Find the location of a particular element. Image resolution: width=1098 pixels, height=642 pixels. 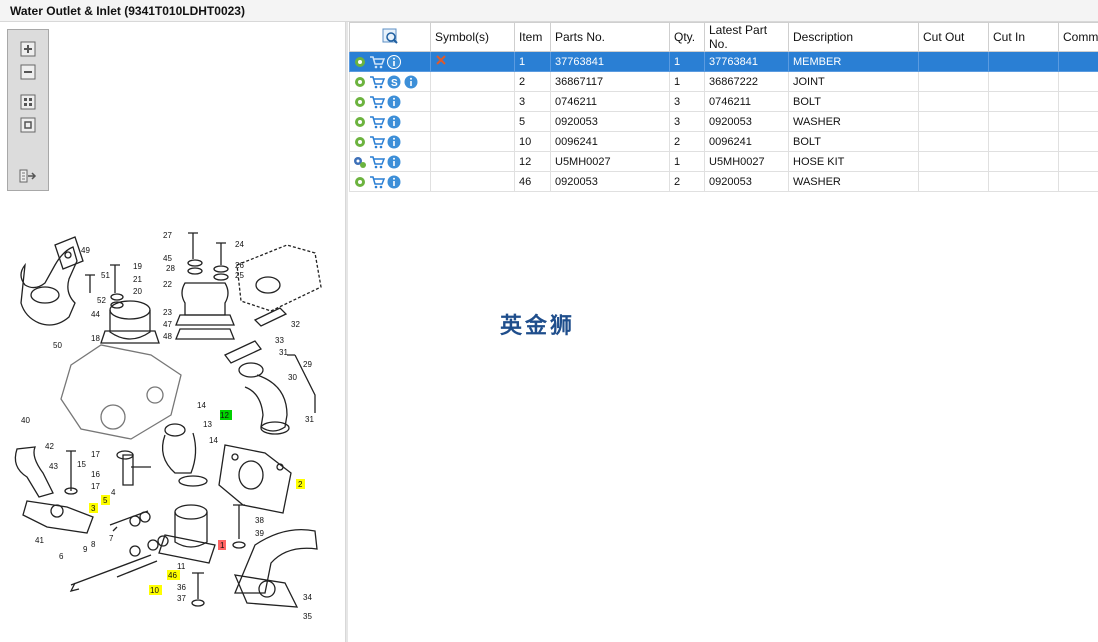

qty-cell: 1 is located at coordinates (687, 161).